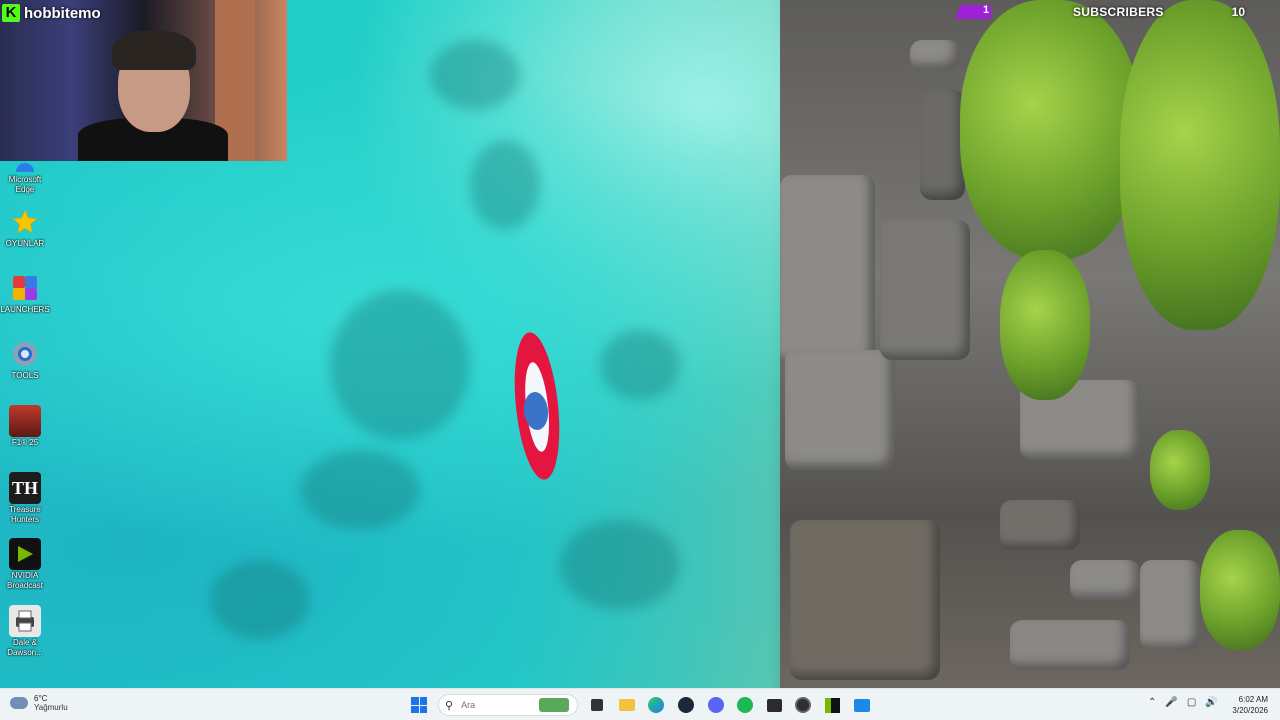 The height and width of the screenshot is (720, 1280). Describe the element at coordinates (143, 80) in the screenshot. I see `webcam-overlay: K hobbitemo` at that location.